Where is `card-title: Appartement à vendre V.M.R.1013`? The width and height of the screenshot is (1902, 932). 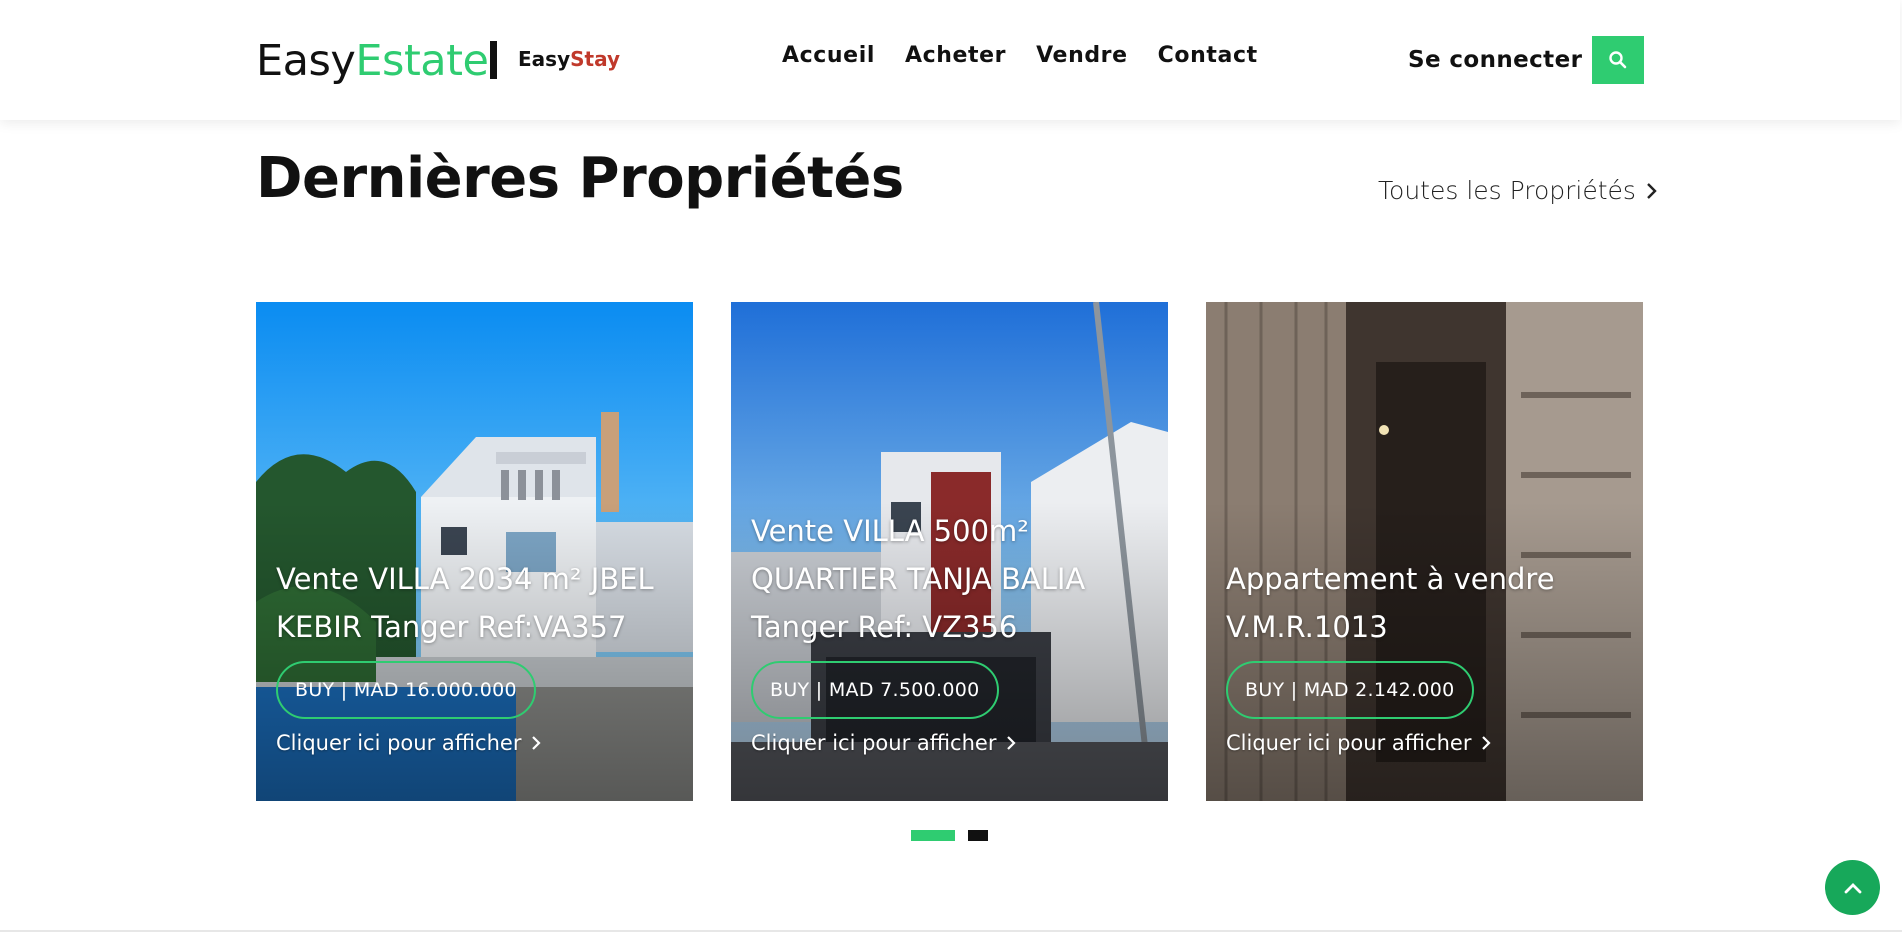 card-title: Appartement à vendre V.M.R.1013 is located at coordinates (1424, 603).